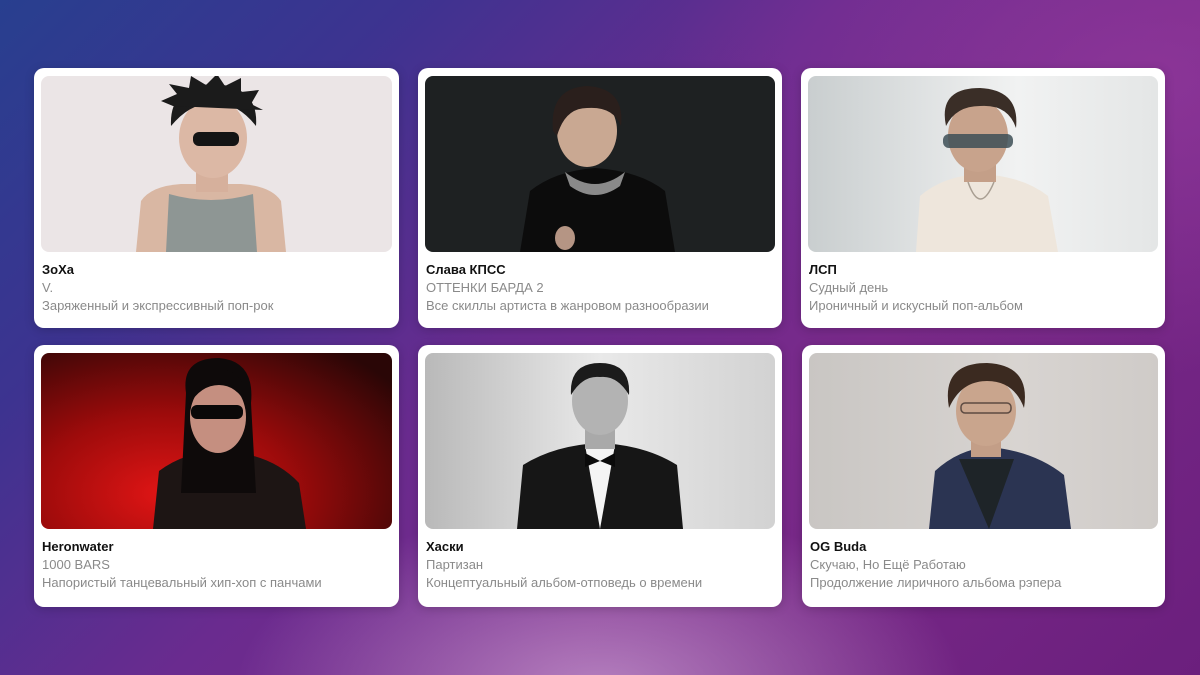 Image resolution: width=1200 pixels, height=675 pixels. Describe the element at coordinates (48, 287) in the screenshot. I see `album-title: V.` at that location.